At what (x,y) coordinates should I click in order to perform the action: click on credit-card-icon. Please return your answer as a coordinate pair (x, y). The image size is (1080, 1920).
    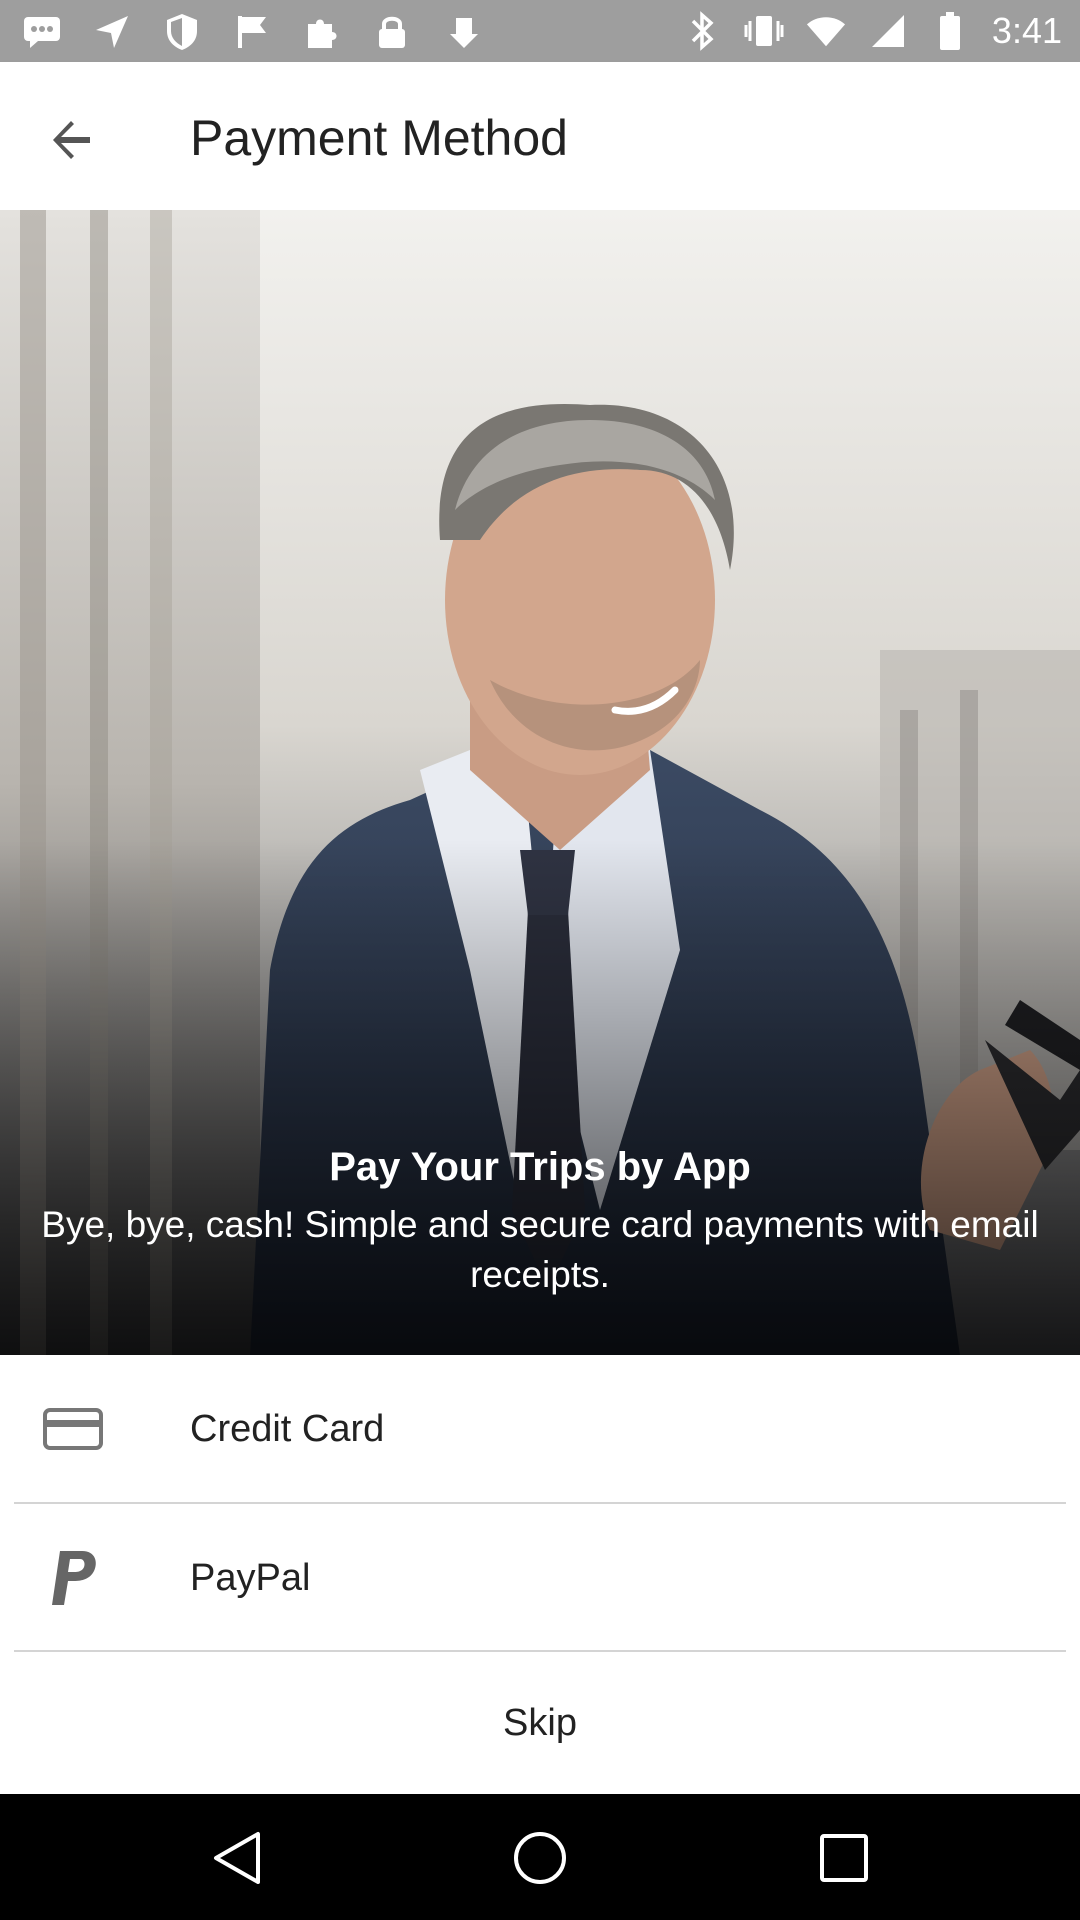
    Looking at the image, I should click on (73, 1429).